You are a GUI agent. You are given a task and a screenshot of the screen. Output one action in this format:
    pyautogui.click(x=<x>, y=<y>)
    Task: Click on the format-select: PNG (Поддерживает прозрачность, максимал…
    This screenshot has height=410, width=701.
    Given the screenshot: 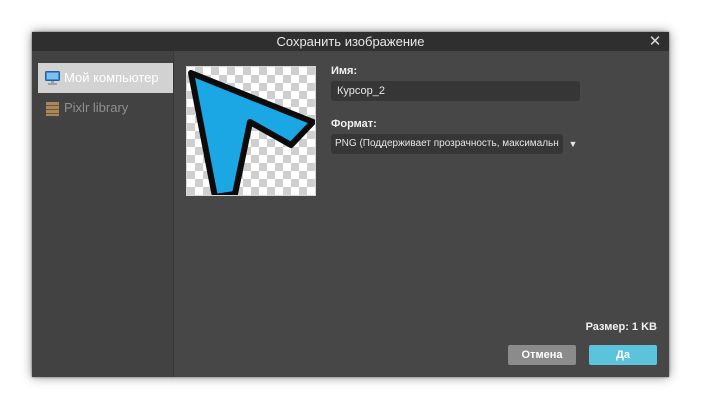 What is the action you would take?
    pyautogui.click(x=447, y=144)
    